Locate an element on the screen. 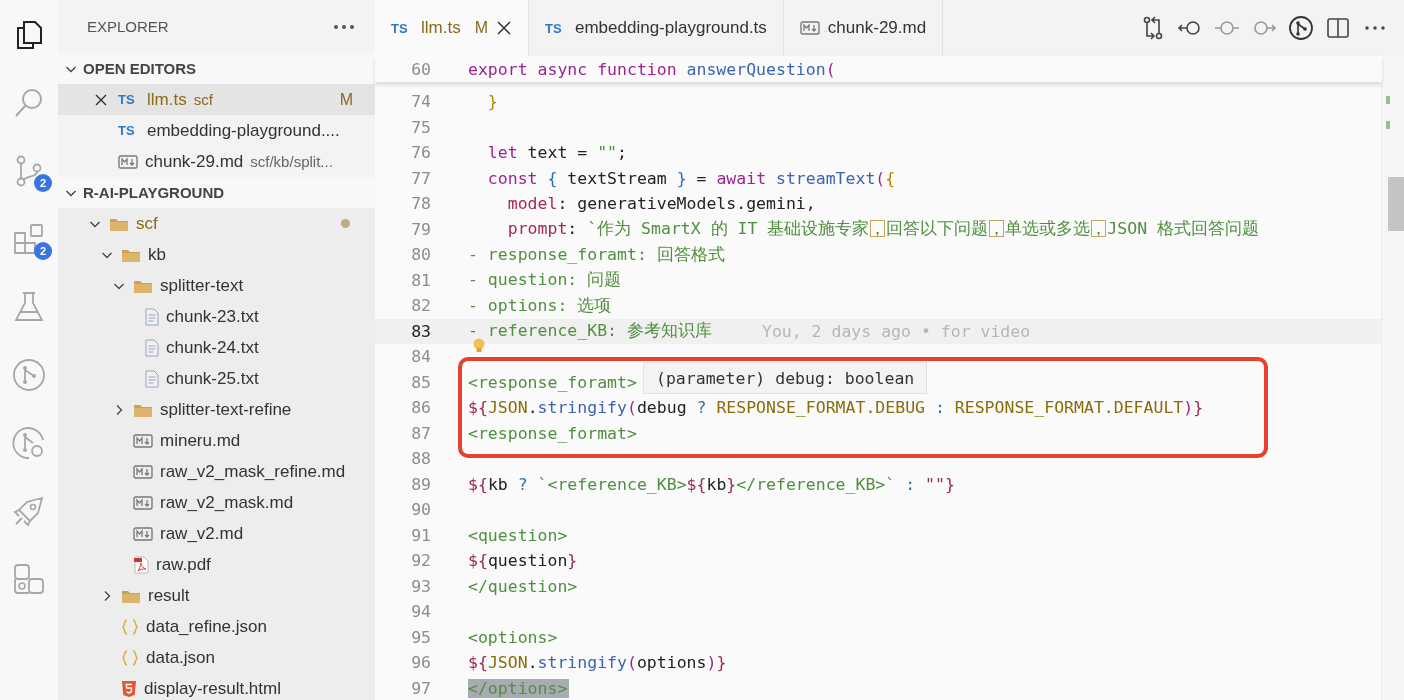 This screenshot has width=1404, height=700. count-badge: 2 is located at coordinates (43, 183).